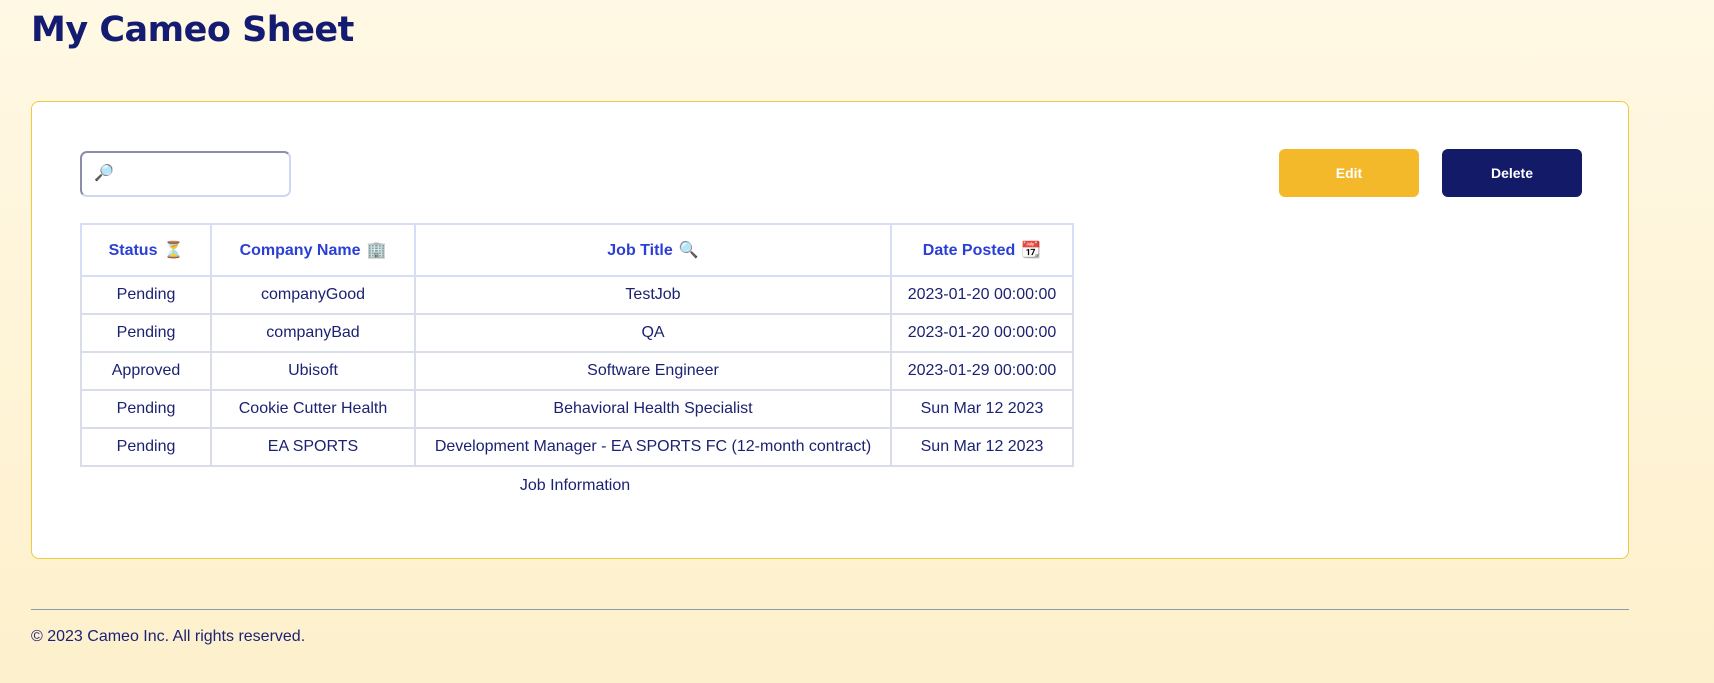 Image resolution: width=1714 pixels, height=683 pixels. Describe the element at coordinates (1349, 173) in the screenshot. I see `edit-button: Edit` at that location.